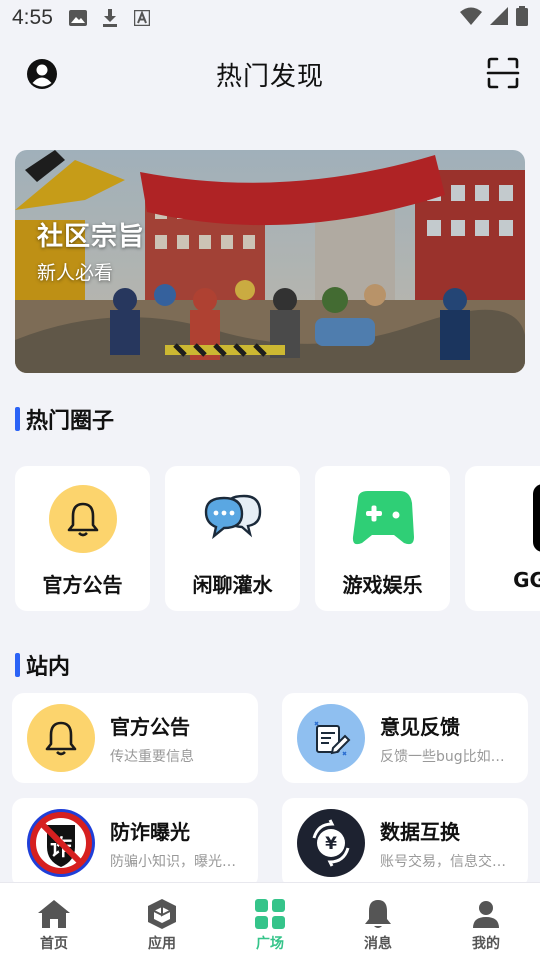 The image size is (540, 960). What do you see at coordinates (54, 914) in the screenshot?
I see `home-icon` at bounding box center [54, 914].